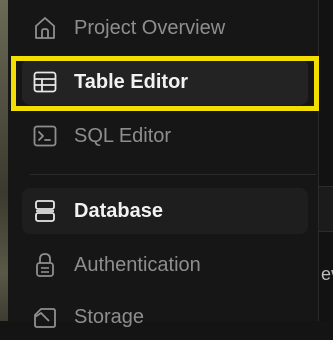 The width and height of the screenshot is (333, 340). Describe the element at coordinates (45, 28) in the screenshot. I see `home-icon` at that location.